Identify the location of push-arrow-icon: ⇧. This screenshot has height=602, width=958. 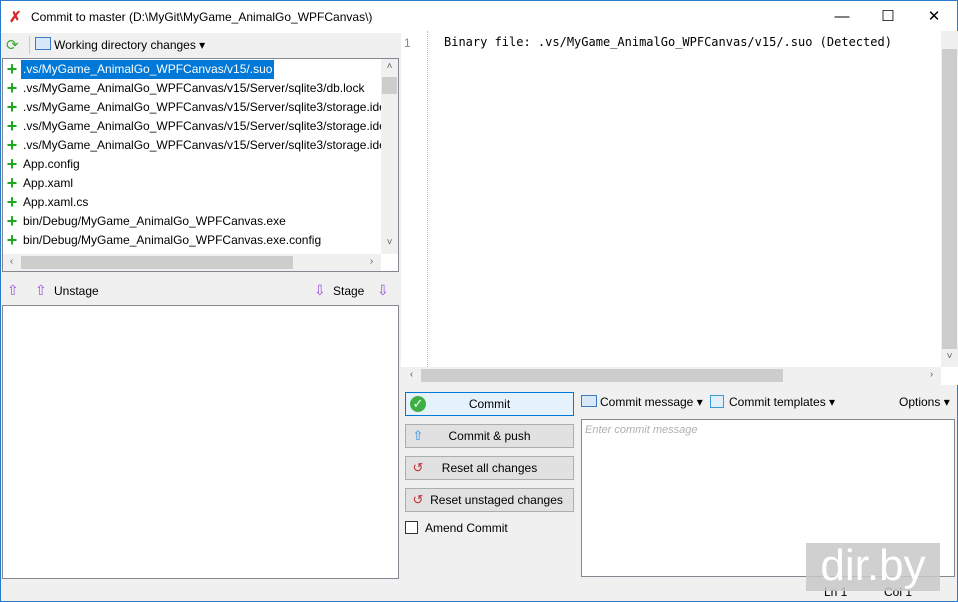
(418, 435).